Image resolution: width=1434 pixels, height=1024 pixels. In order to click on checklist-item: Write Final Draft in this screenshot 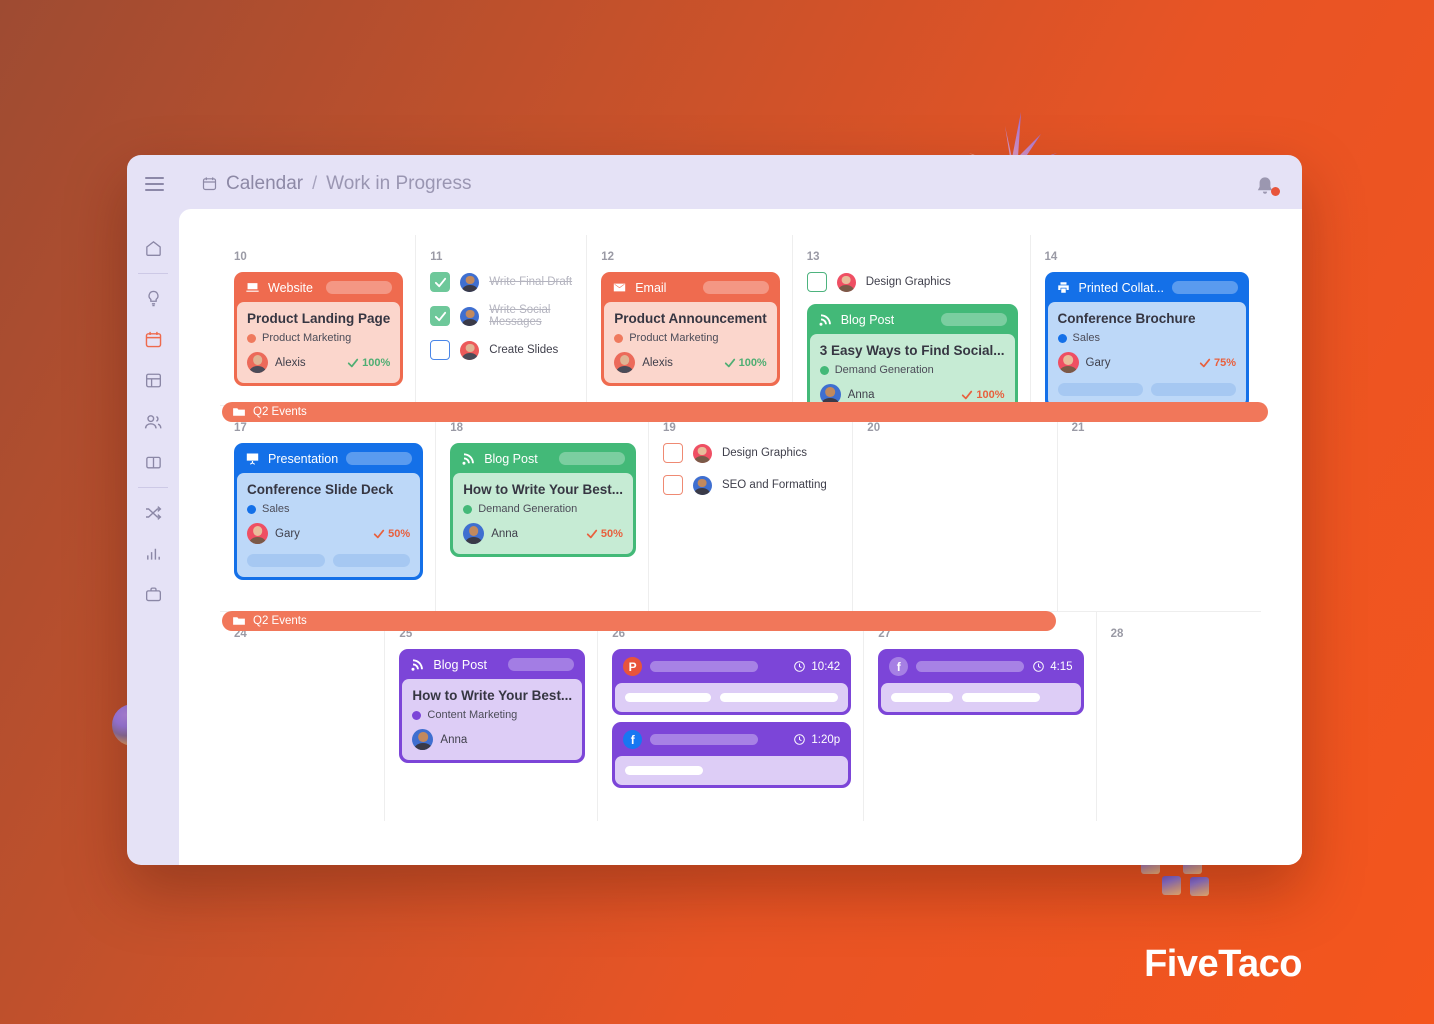, I will do `click(502, 282)`.